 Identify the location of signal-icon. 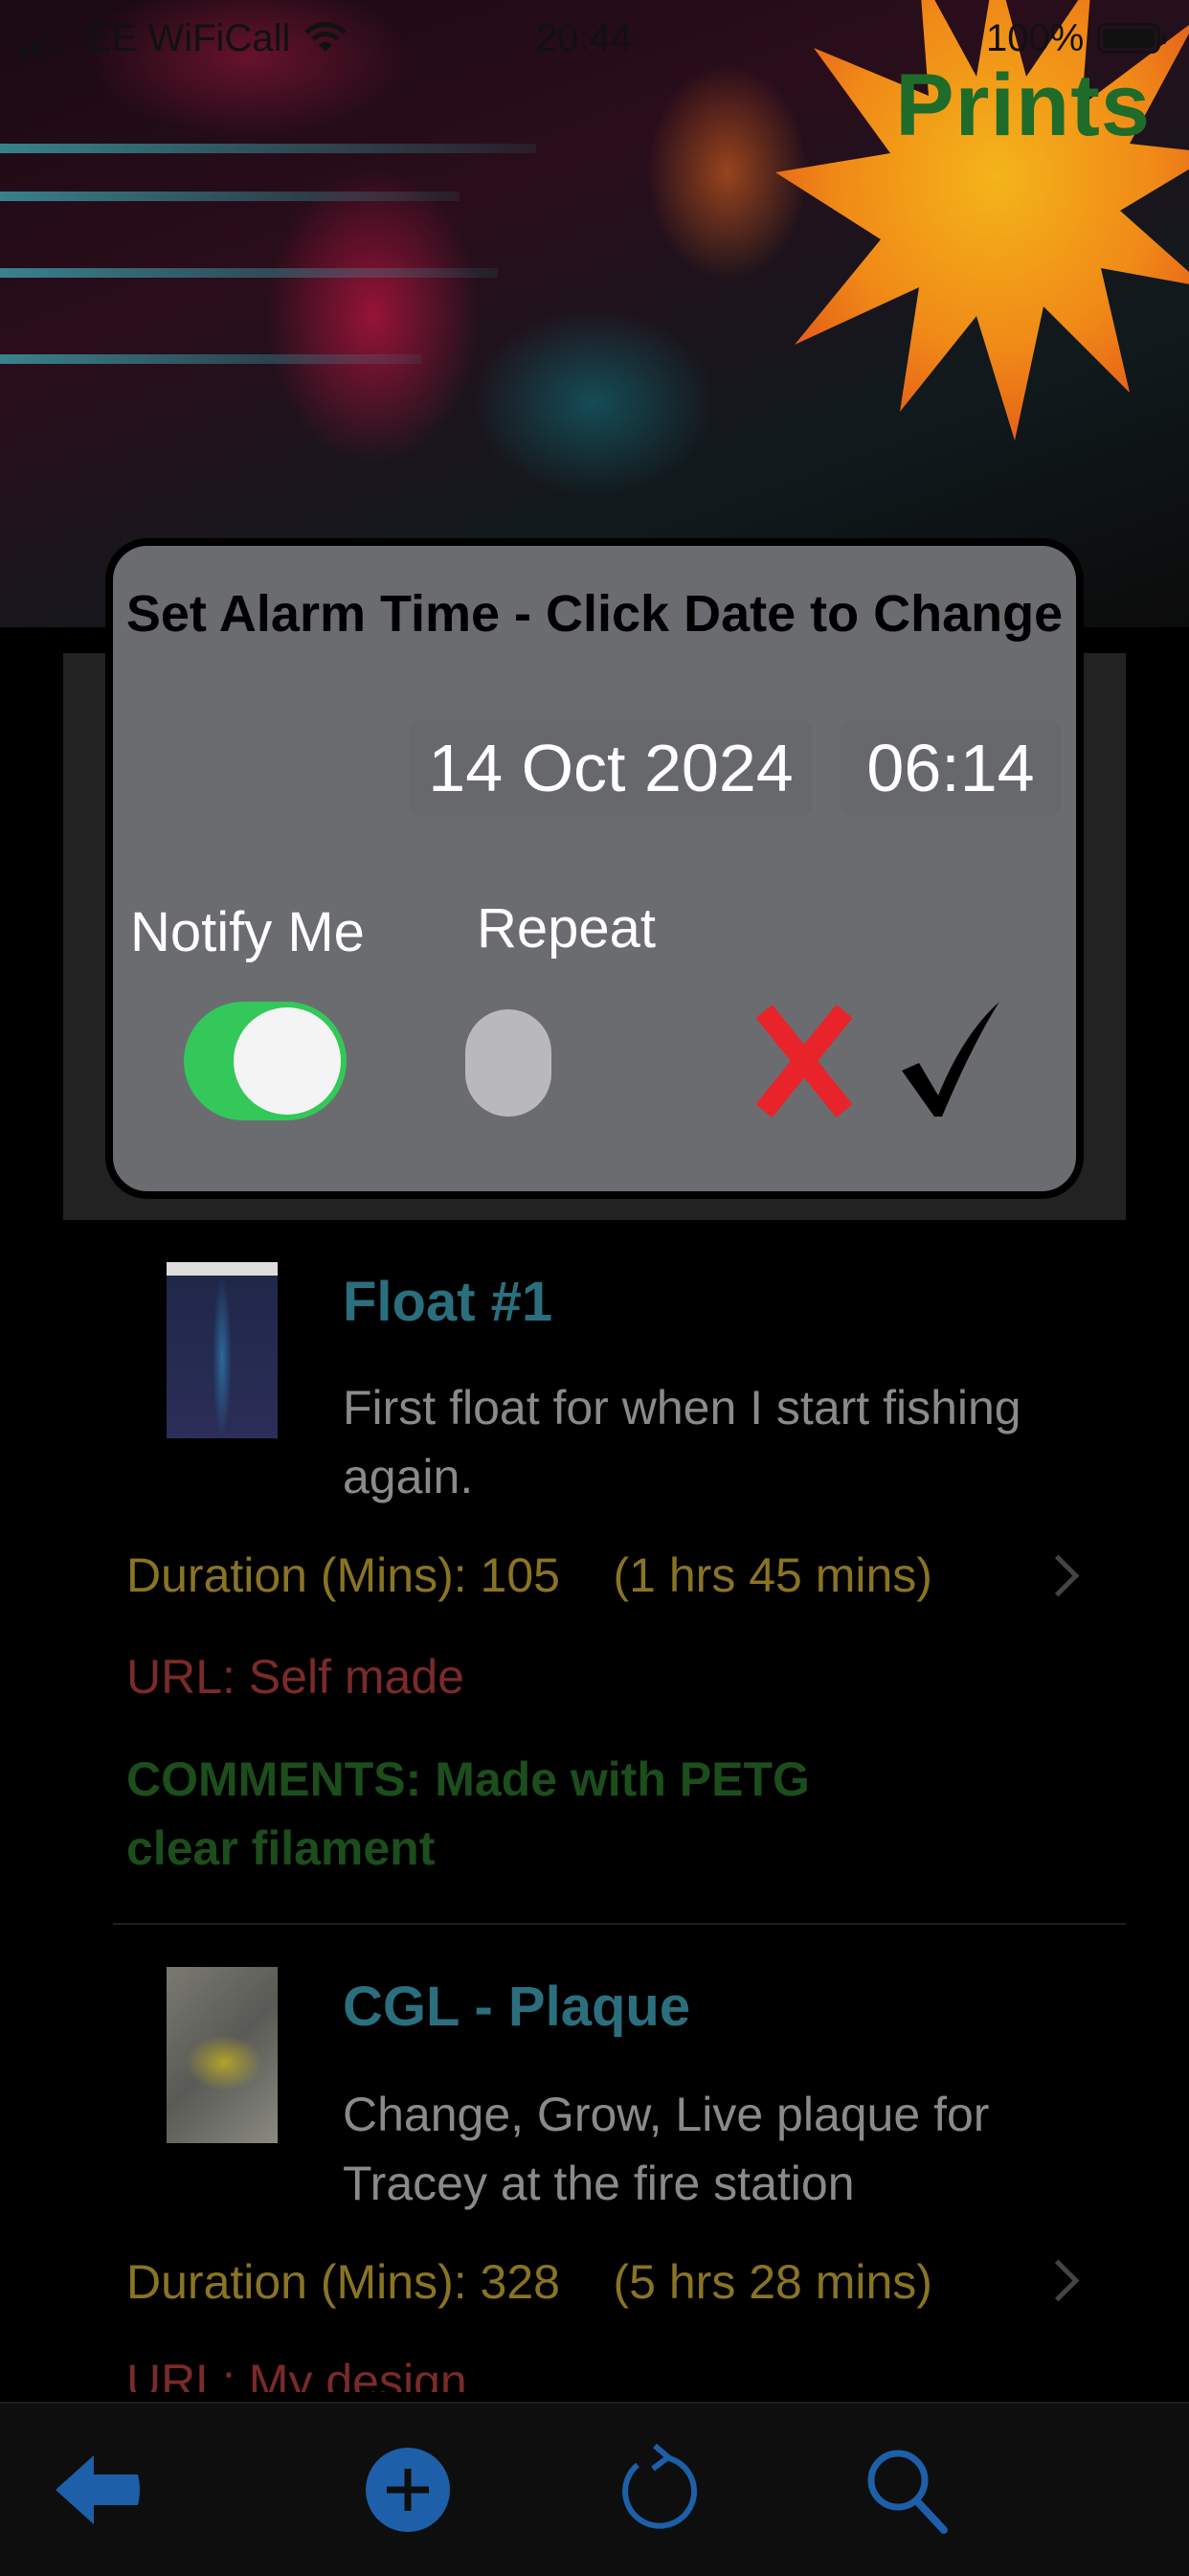
(45, 43).